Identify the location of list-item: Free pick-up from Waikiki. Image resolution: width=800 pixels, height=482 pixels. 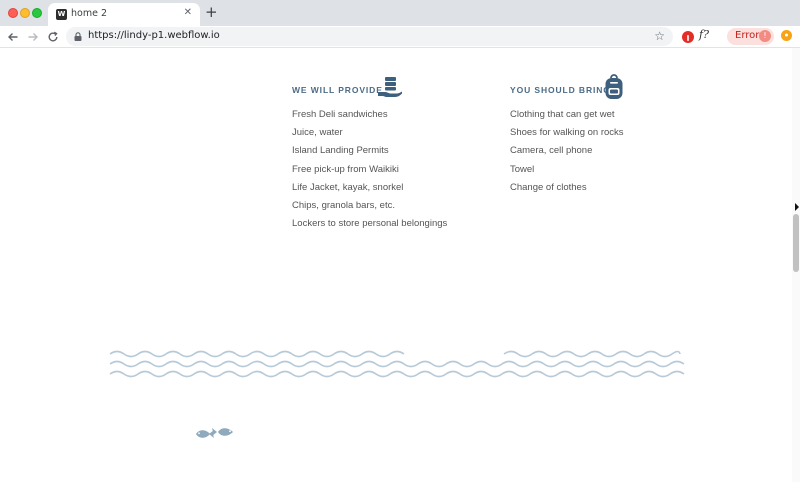
(345, 169).